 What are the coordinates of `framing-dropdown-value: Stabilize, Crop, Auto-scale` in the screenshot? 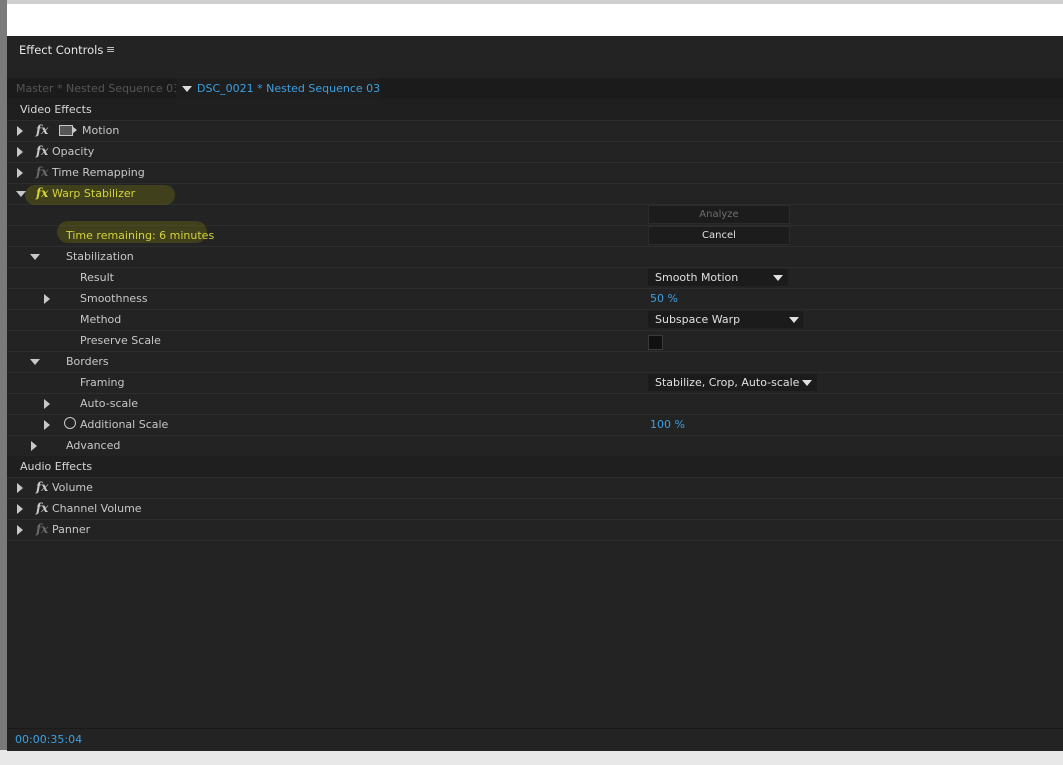 It's located at (727, 382).